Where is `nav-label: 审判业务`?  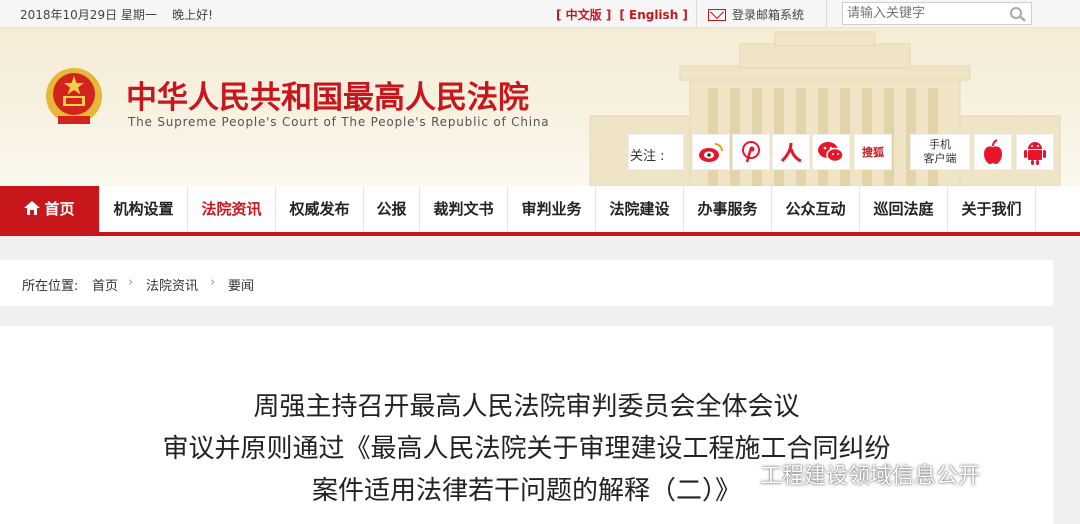
nav-label: 审判业务 is located at coordinates (551, 209).